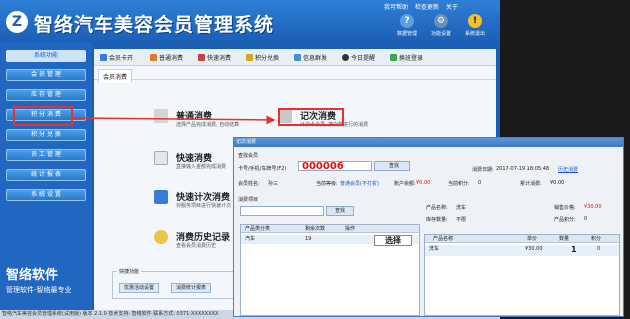  What do you see at coordinates (359, 184) in the screenshot?
I see `member-level: 普通会员(不打折)` at bounding box center [359, 184].